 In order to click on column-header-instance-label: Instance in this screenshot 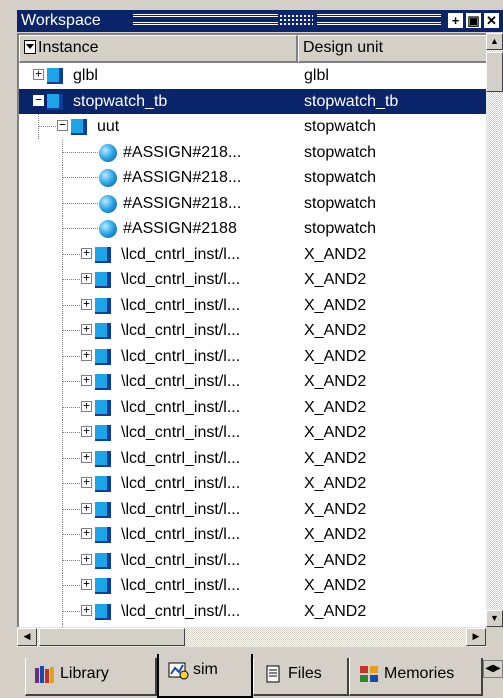, I will do `click(68, 47)`.